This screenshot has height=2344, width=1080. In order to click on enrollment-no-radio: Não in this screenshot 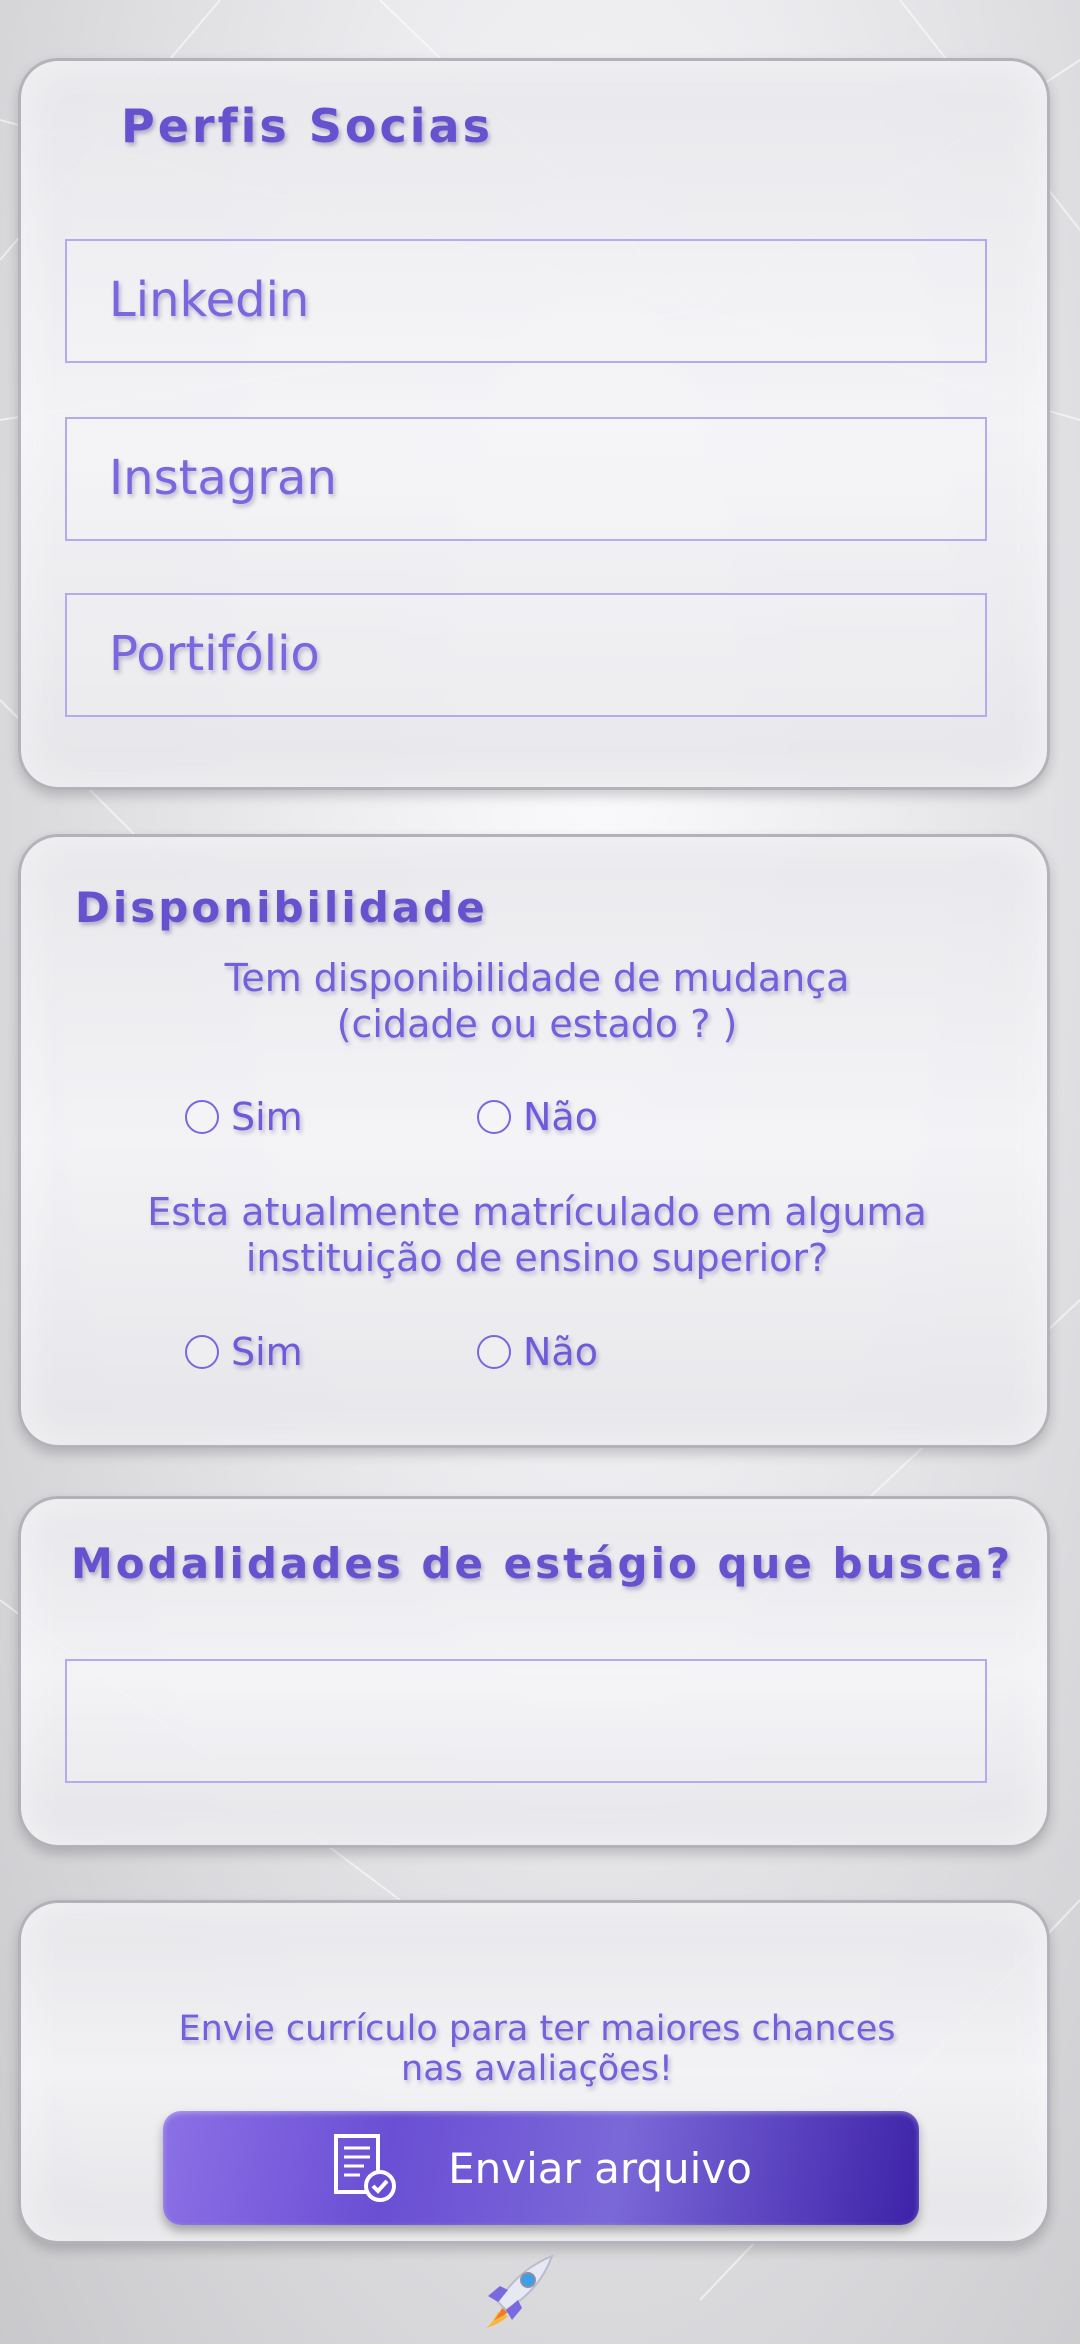, I will do `click(537, 1352)`.